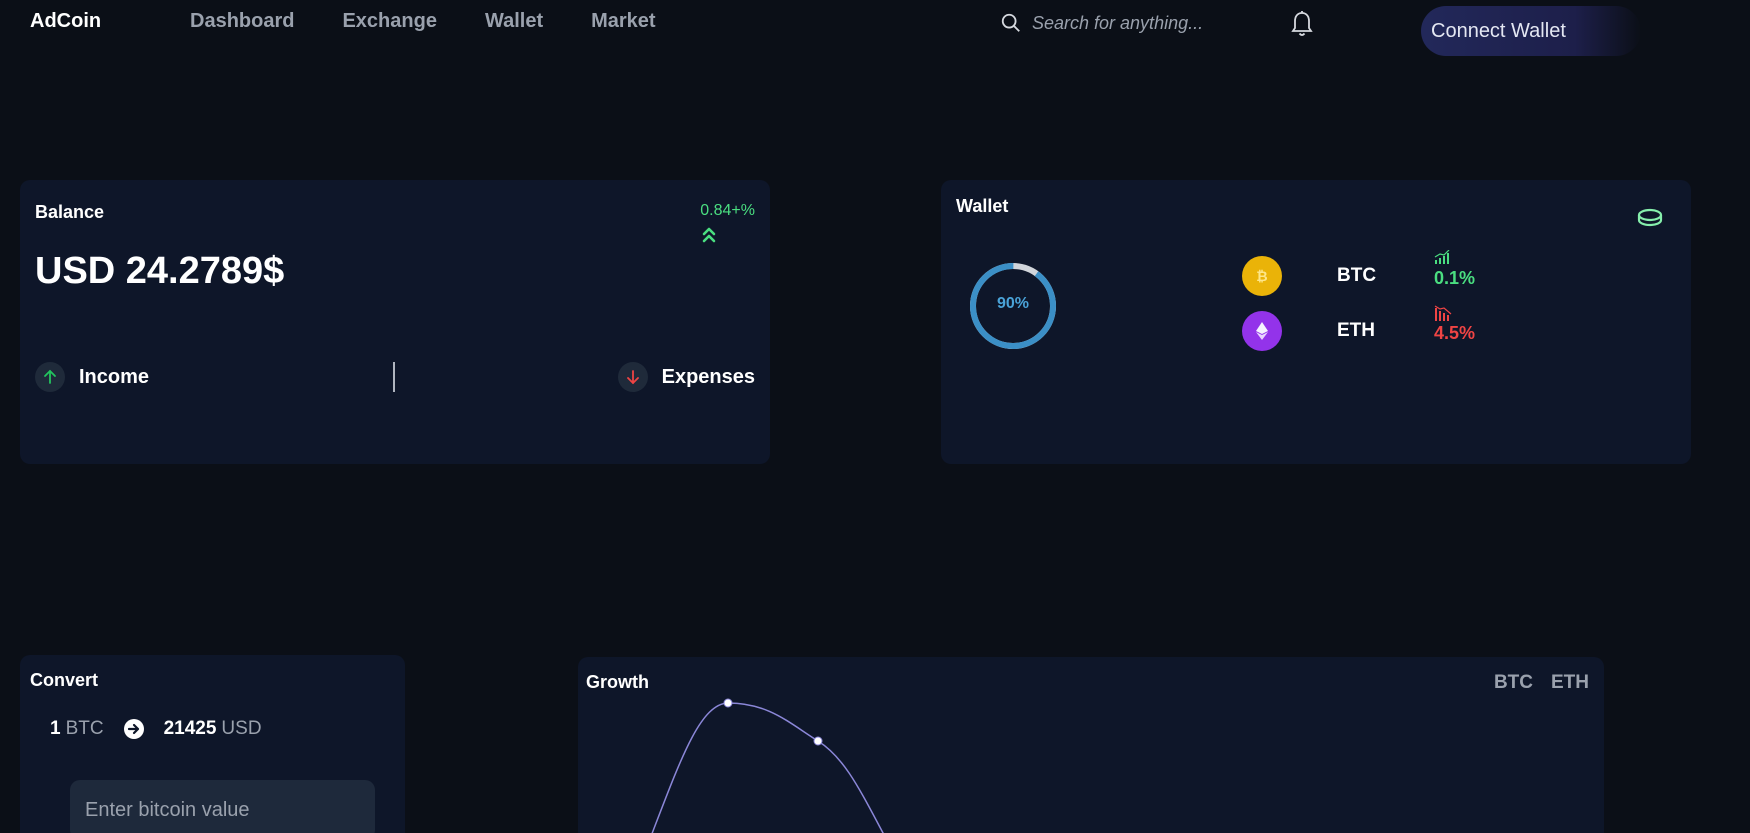  I want to click on notifications-button, so click(1302, 26).